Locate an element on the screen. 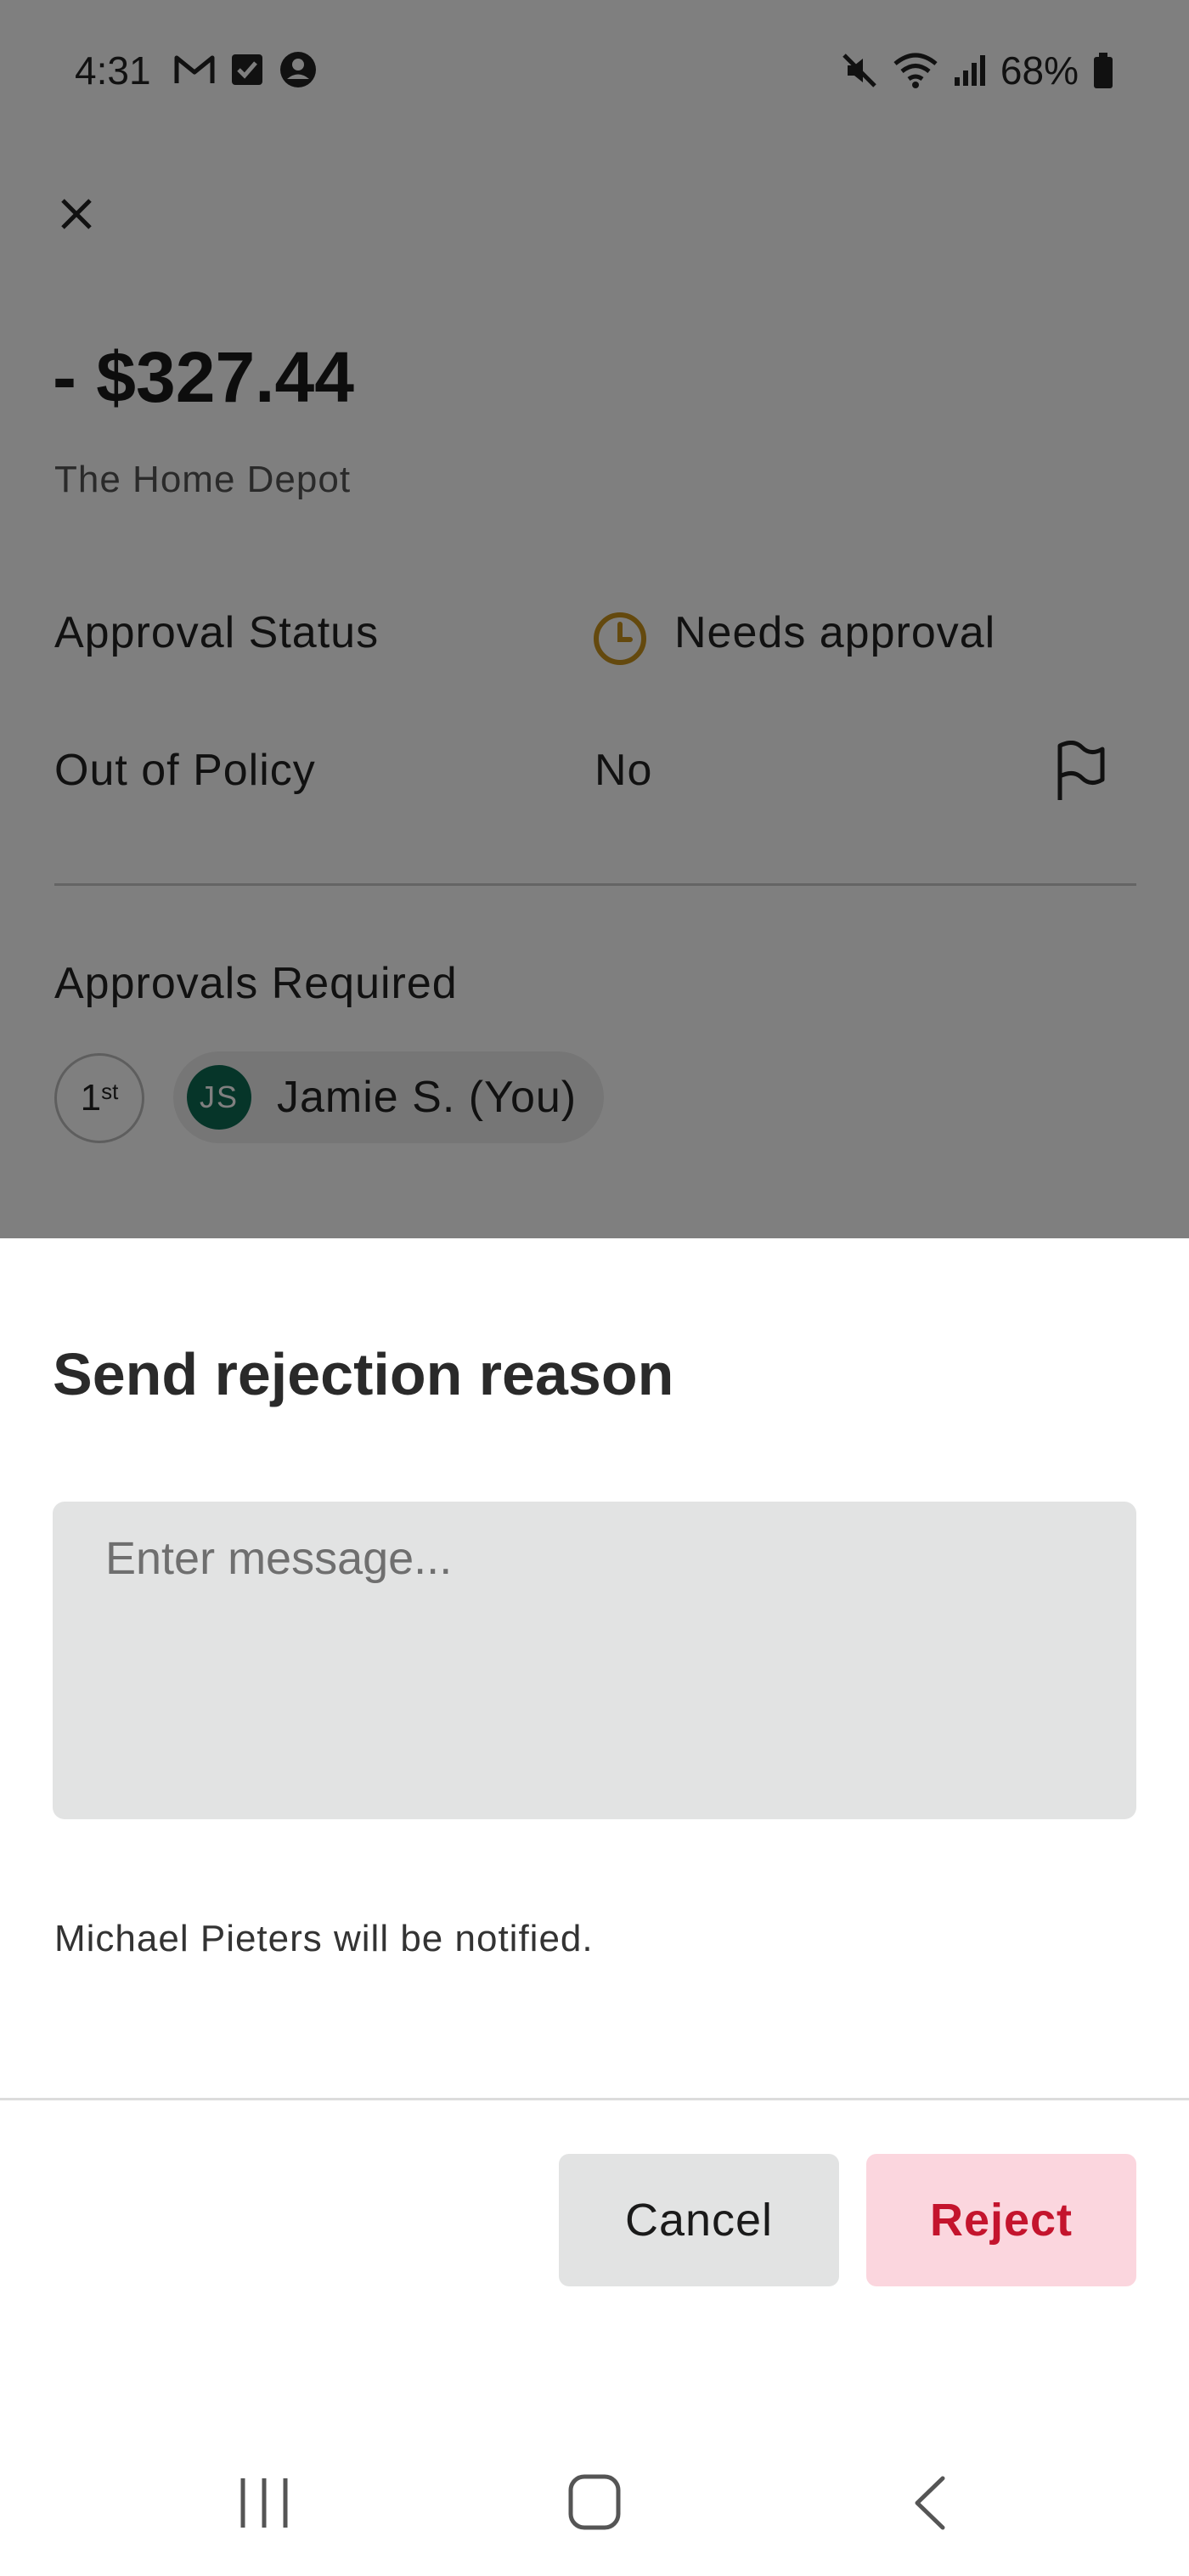 The width and height of the screenshot is (1189, 2576). cancel-button: Cancel is located at coordinates (699, 2220).